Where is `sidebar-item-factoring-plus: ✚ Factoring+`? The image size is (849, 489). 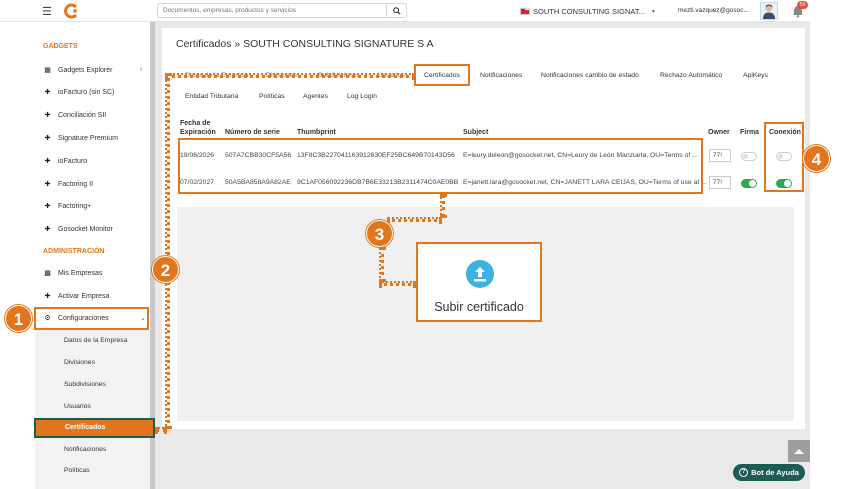
sidebar-item-factoring-plus: ✚ Factoring+ is located at coordinates (67, 206).